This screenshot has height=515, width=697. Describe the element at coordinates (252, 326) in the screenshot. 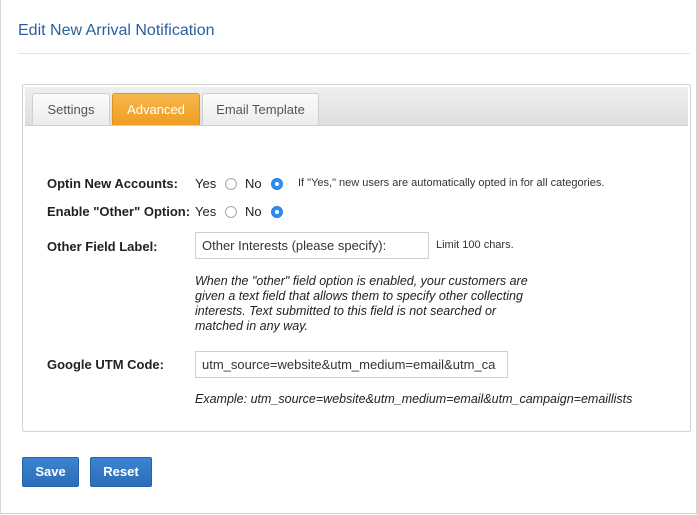

I see `help-line: matched in any way.` at that location.